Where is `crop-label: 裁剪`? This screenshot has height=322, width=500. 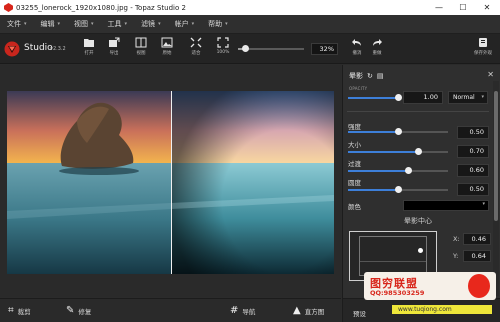 crop-label: 裁剪 is located at coordinates (24, 311).